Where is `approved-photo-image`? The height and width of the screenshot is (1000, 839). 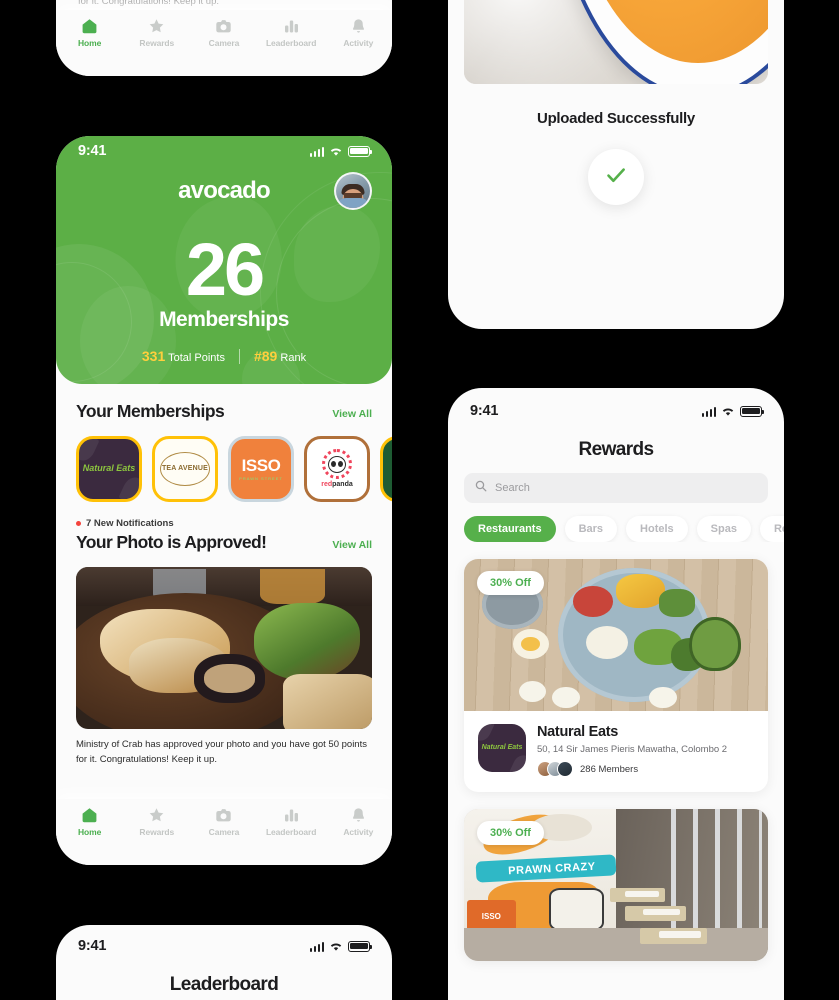 approved-photo-image is located at coordinates (224, 648).